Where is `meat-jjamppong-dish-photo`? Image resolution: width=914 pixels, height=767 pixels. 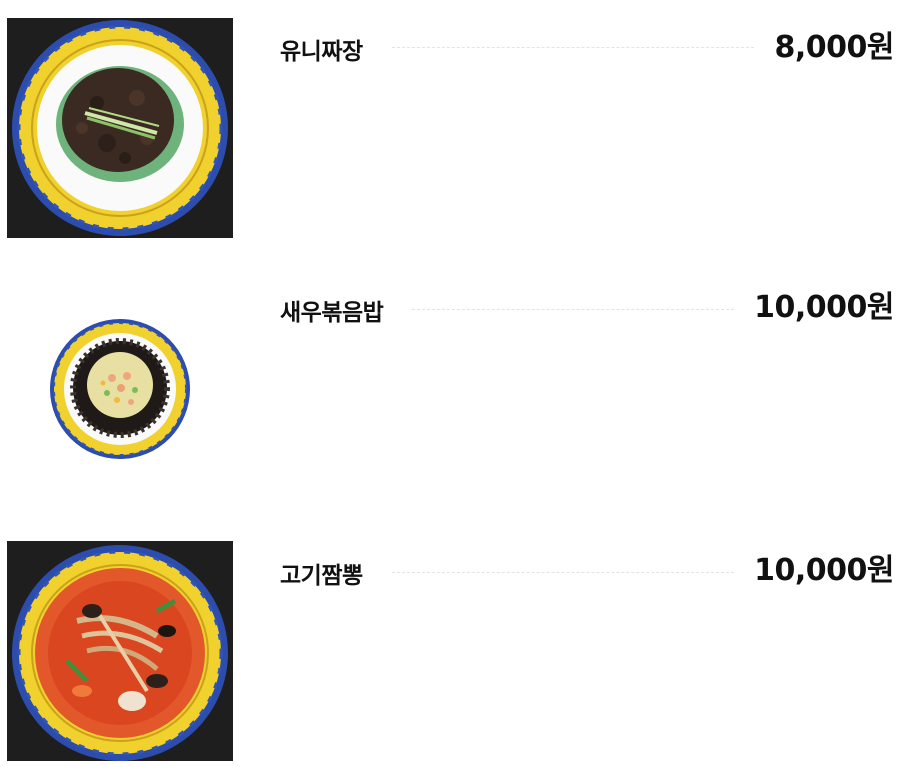 meat-jjamppong-dish-photo is located at coordinates (120, 651).